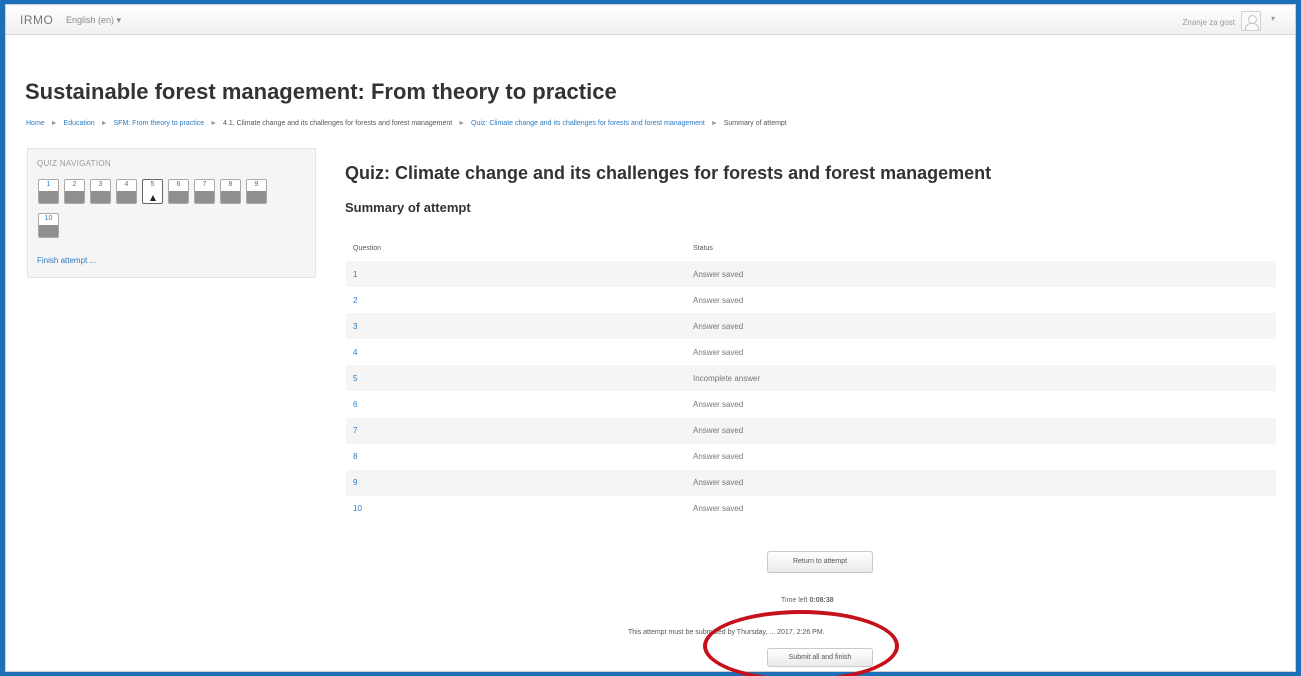 Image resolution: width=1301 pixels, height=676 pixels. I want to click on table-header-row: Question Status, so click(811, 248).